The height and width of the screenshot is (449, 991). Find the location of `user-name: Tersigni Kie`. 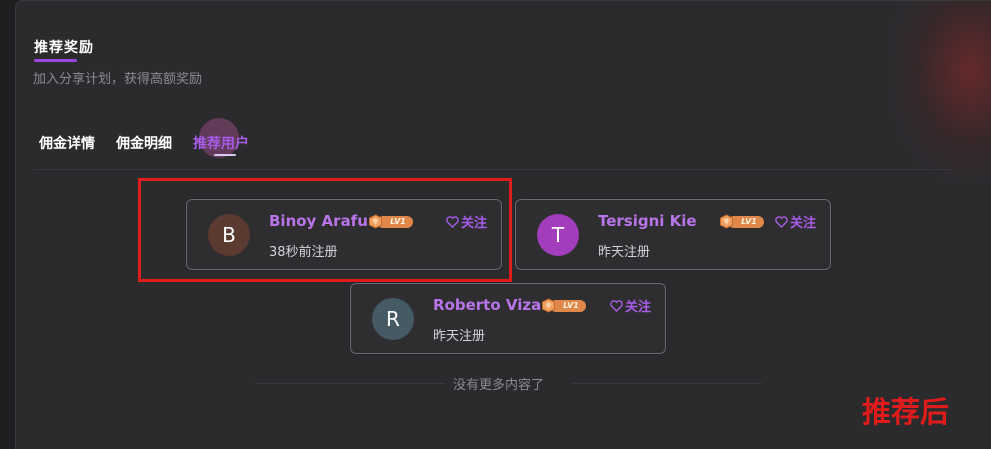

user-name: Tersigni Kie is located at coordinates (647, 221).